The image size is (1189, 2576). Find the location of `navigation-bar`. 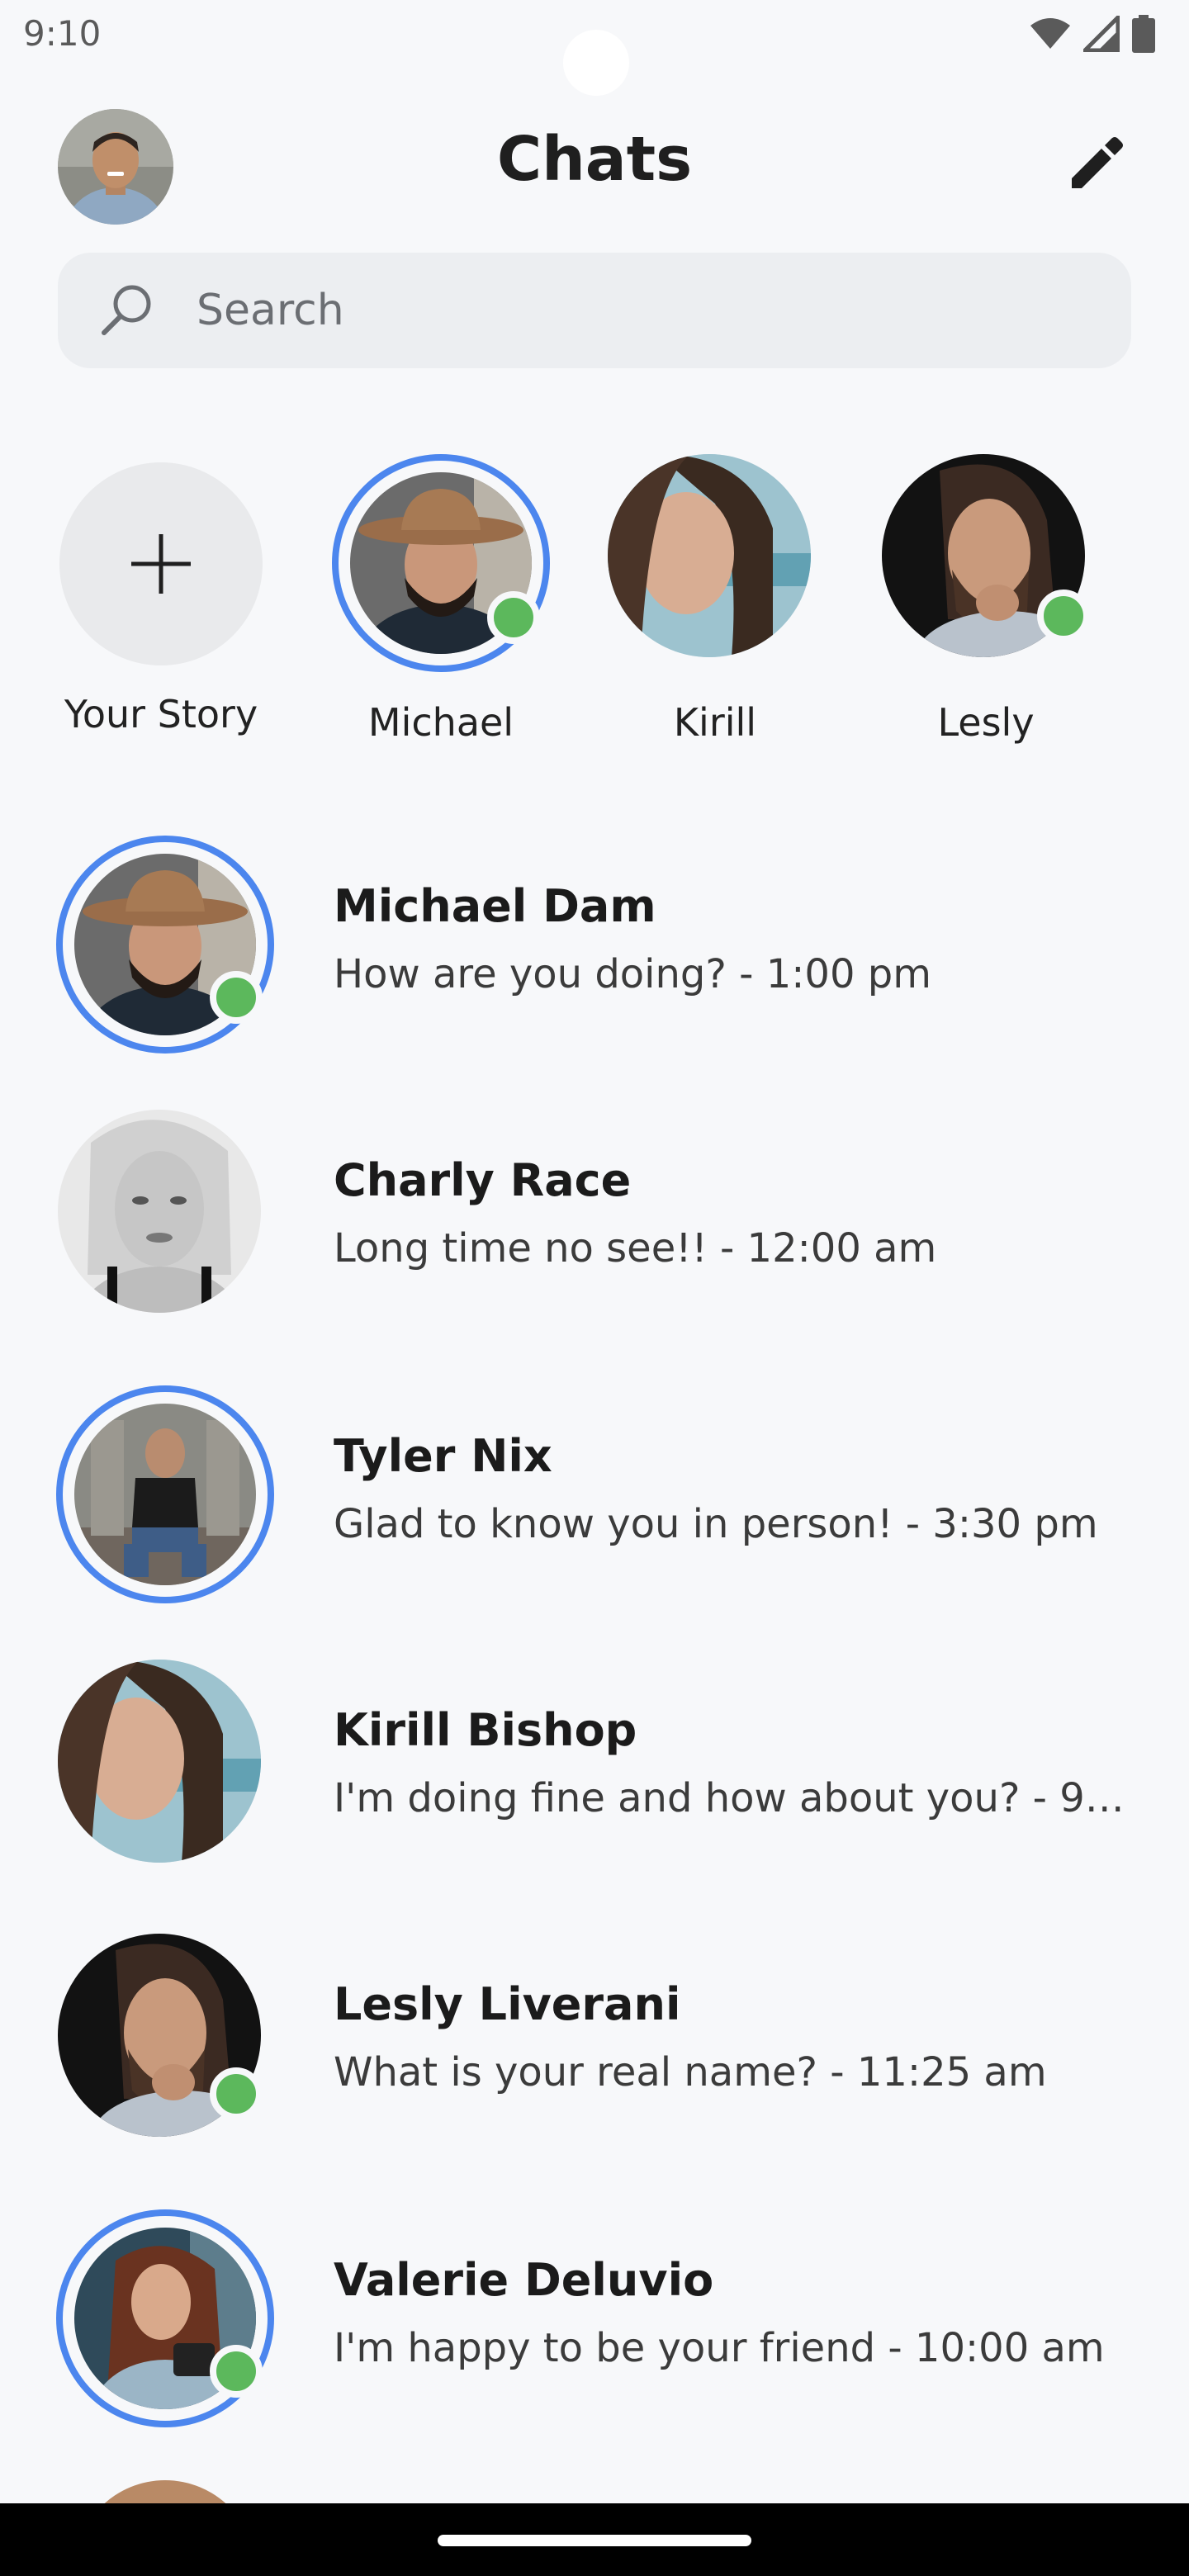

navigation-bar is located at coordinates (594, 2539).